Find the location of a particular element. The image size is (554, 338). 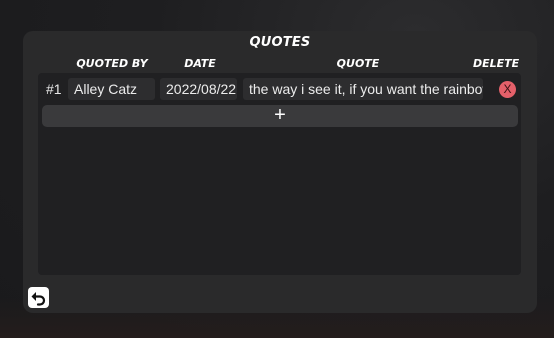

undo-arrow-icon is located at coordinates (38, 299).